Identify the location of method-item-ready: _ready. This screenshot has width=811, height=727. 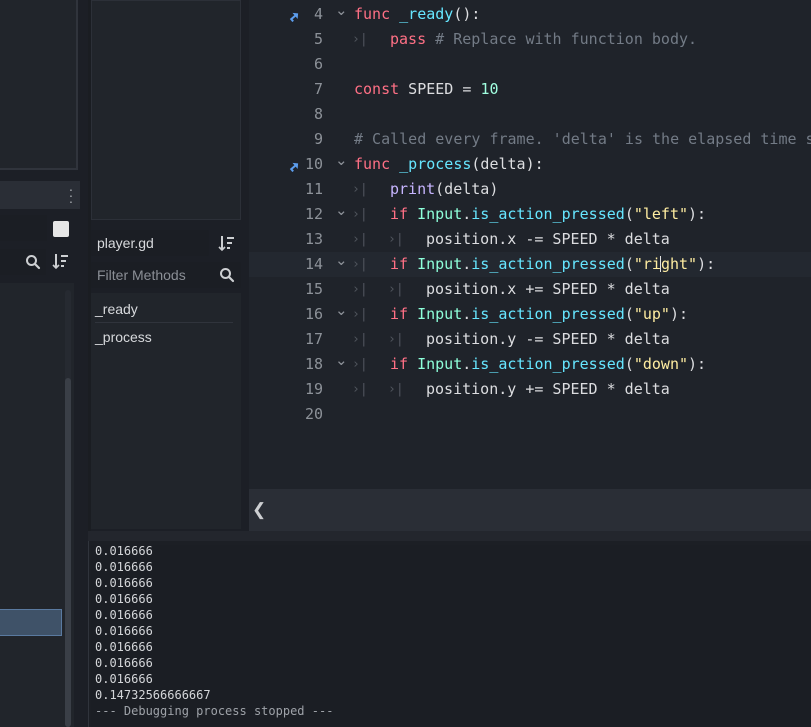
(164, 309).